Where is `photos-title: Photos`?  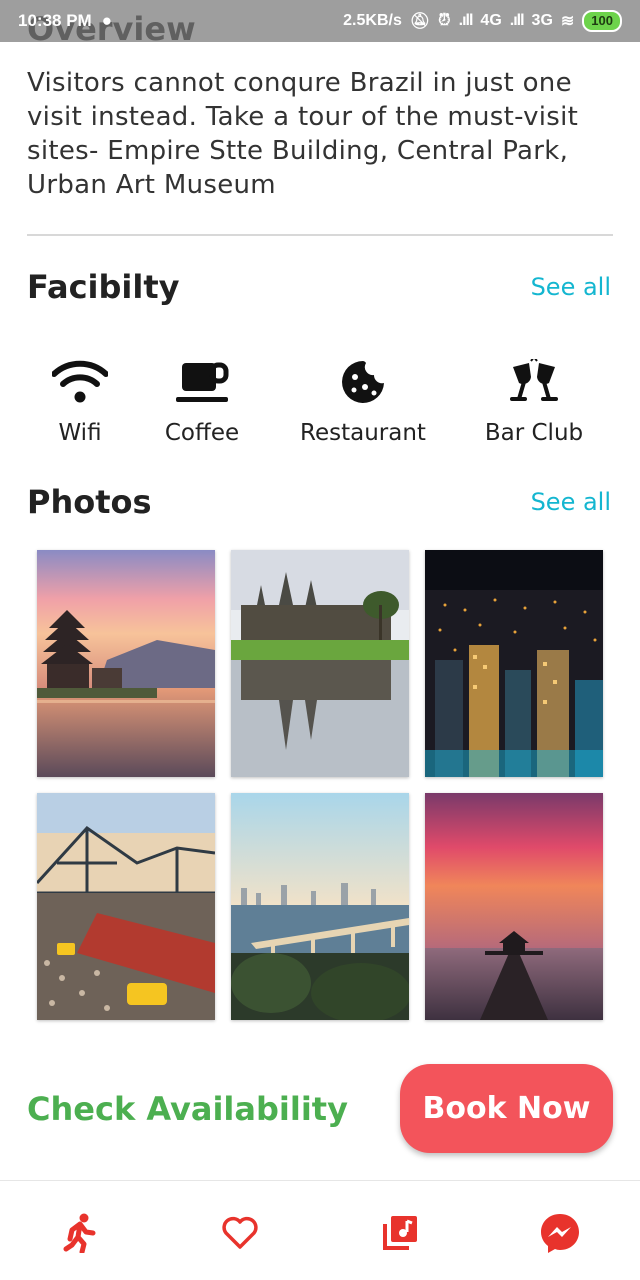 photos-title: Photos is located at coordinates (89, 502).